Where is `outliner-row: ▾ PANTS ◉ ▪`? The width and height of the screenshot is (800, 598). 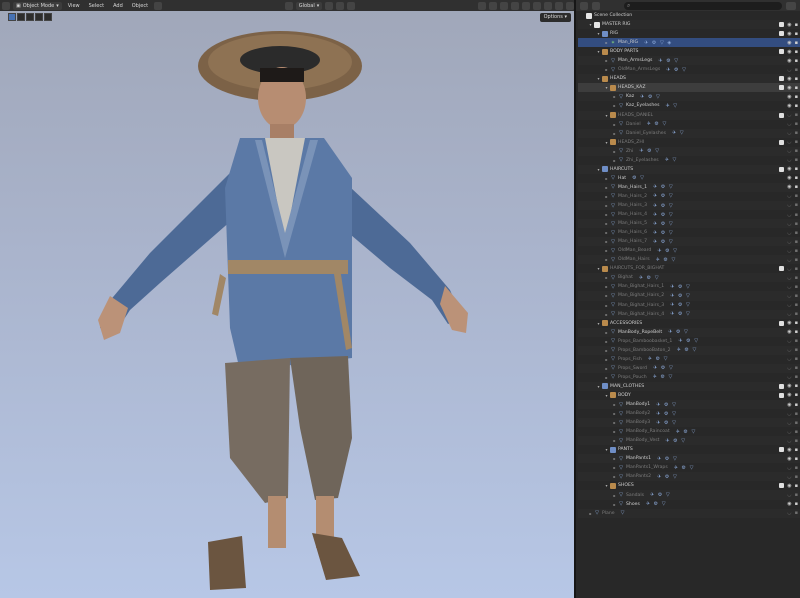 outliner-row: ▾ PANTS ◉ ▪ is located at coordinates (689, 449).